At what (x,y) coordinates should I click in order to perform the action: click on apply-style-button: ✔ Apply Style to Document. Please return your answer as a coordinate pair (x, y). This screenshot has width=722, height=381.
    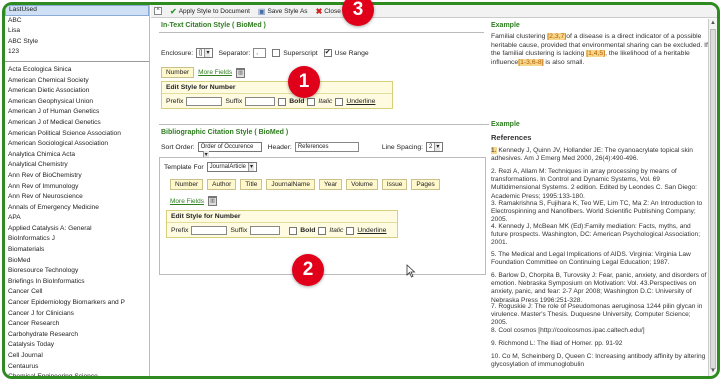
    Looking at the image, I should click on (210, 11).